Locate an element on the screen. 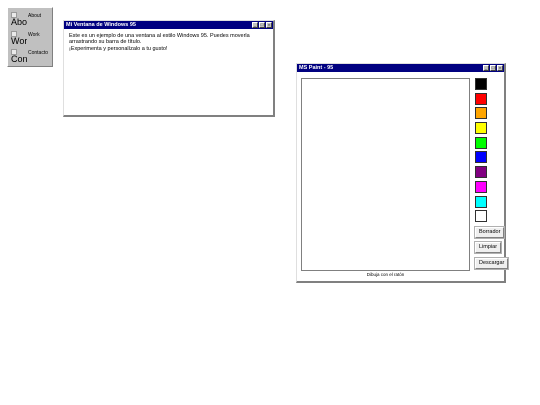 The height and width of the screenshot is (405, 540). broken-image-icon: Wor is located at coordinates (19, 38).